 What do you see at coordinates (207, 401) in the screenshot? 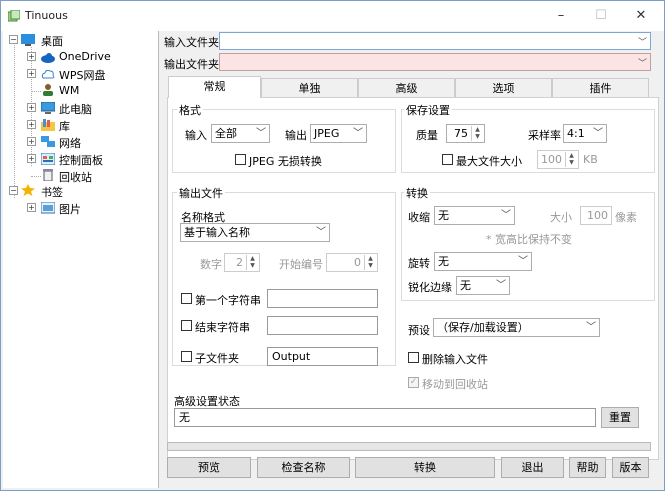
I see `advanced-status-label: 高级设置状态` at bounding box center [207, 401].